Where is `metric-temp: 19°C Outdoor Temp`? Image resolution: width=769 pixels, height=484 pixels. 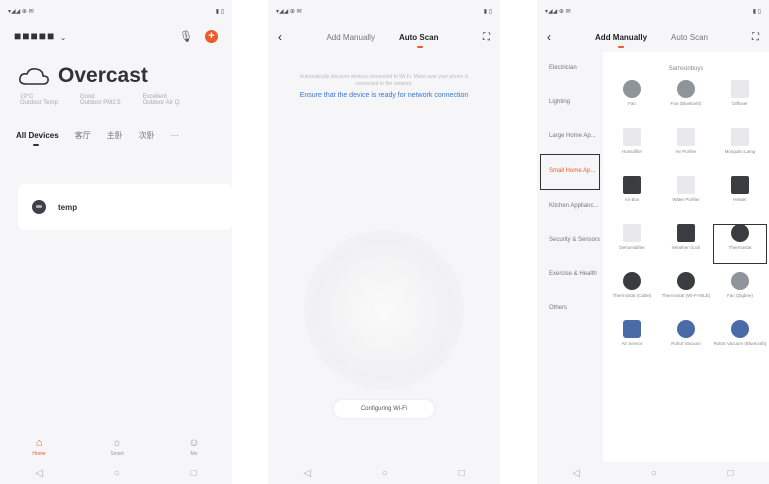 metric-temp: 19°C Outdoor Temp is located at coordinates (39, 100).